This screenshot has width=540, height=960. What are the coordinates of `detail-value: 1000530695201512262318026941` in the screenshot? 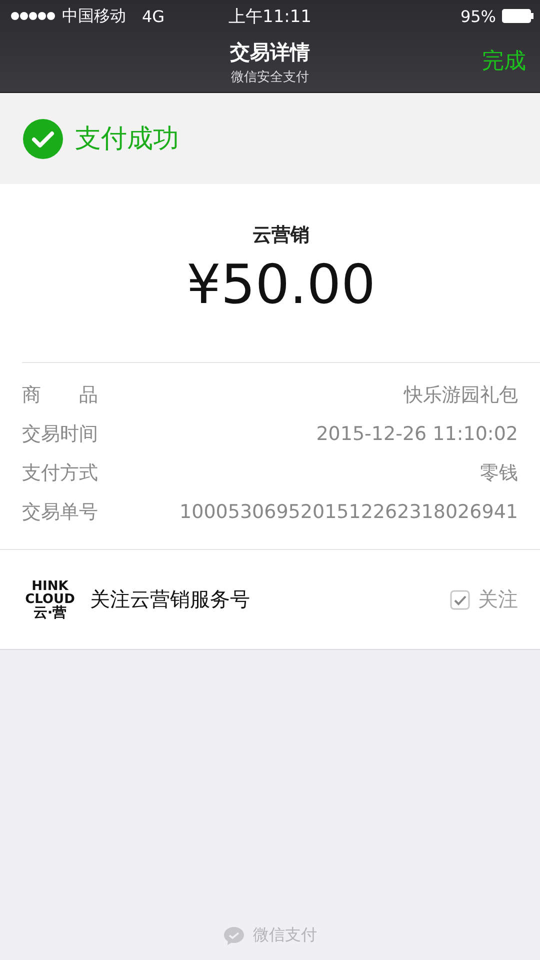 It's located at (349, 511).